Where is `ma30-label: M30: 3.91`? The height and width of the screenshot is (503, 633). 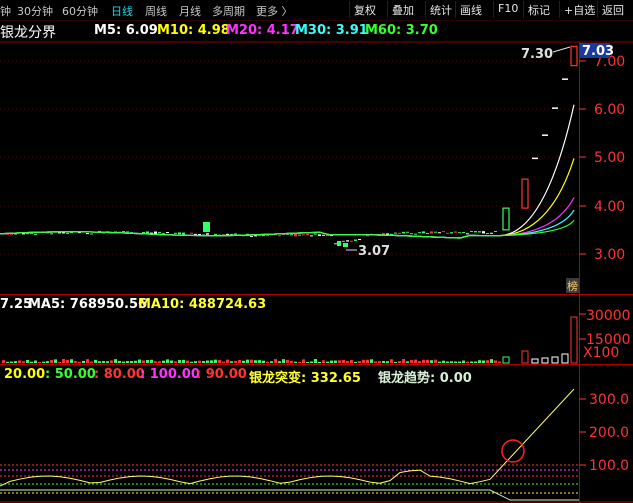 ma30-label: M30: 3.91 is located at coordinates (331, 30).